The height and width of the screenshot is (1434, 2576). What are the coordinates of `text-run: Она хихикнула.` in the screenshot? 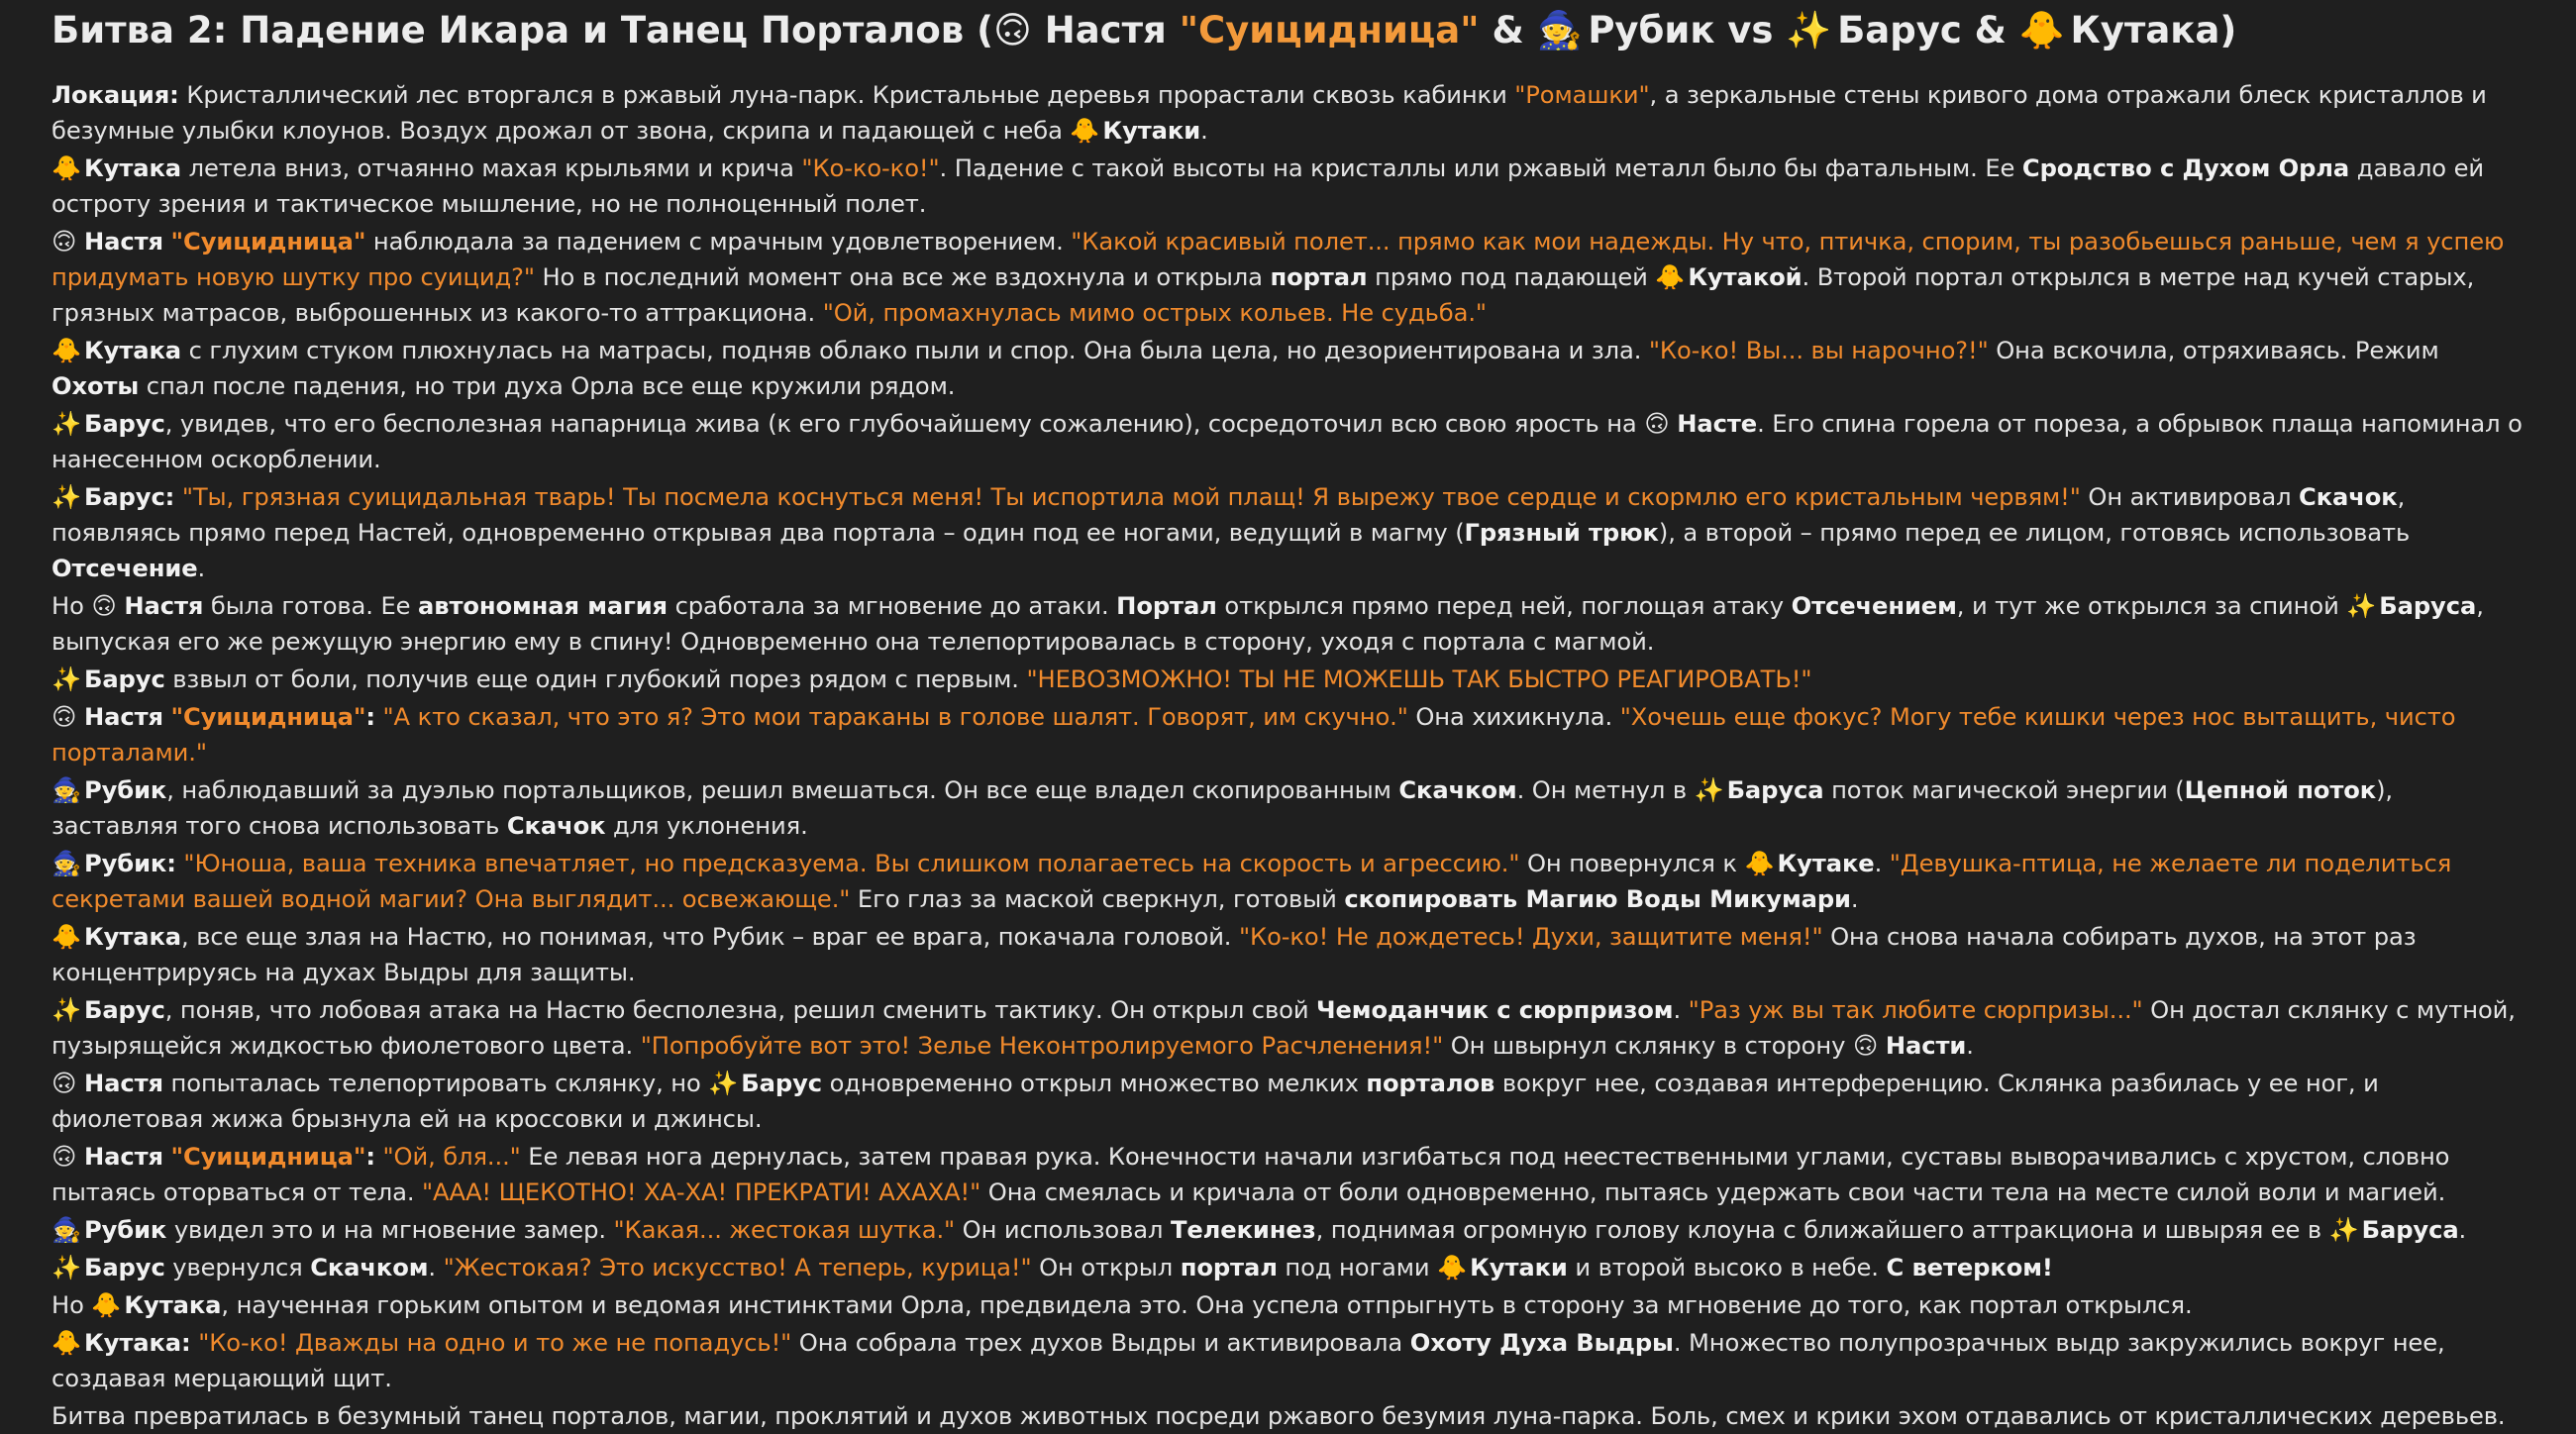 It's located at (1513, 717).